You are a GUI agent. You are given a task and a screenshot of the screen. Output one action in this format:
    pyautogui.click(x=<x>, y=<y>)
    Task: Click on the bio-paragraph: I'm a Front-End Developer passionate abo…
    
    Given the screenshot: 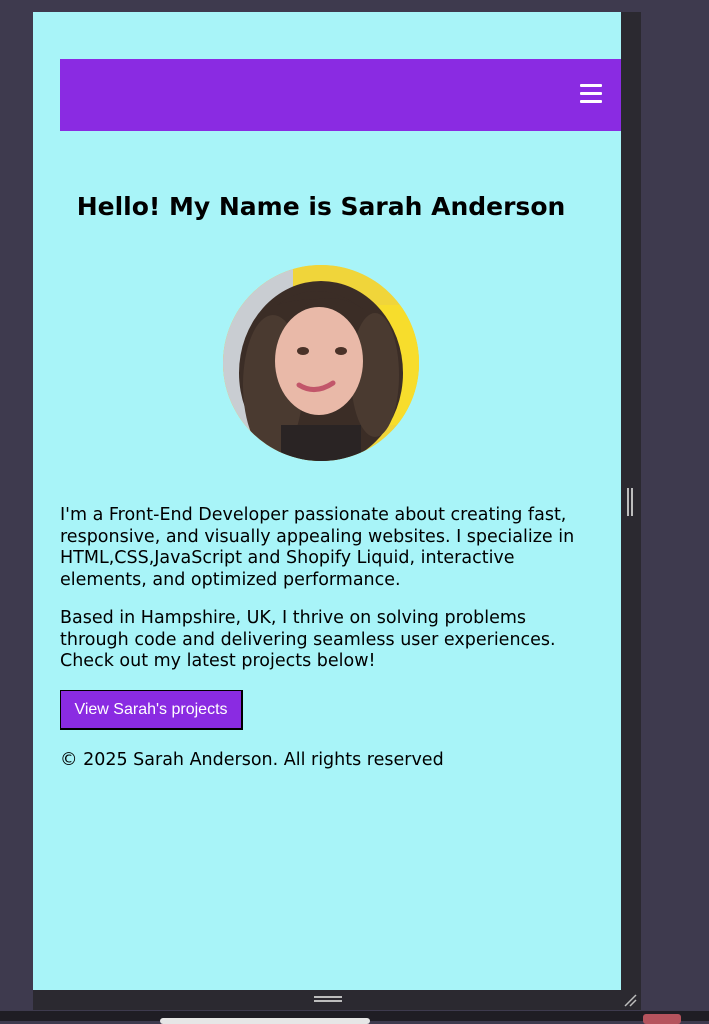 What is the action you would take?
    pyautogui.click(x=317, y=547)
    